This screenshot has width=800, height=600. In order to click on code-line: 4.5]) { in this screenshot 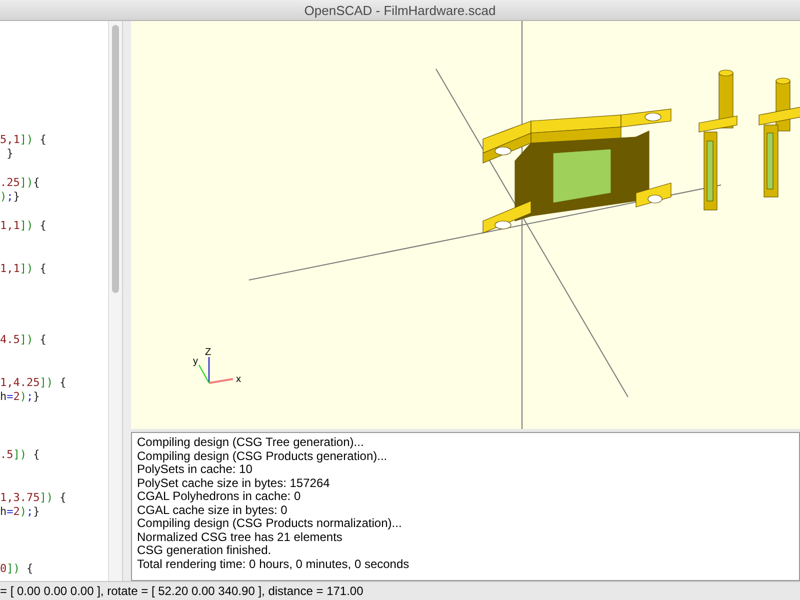, I will do `click(23, 340)`.